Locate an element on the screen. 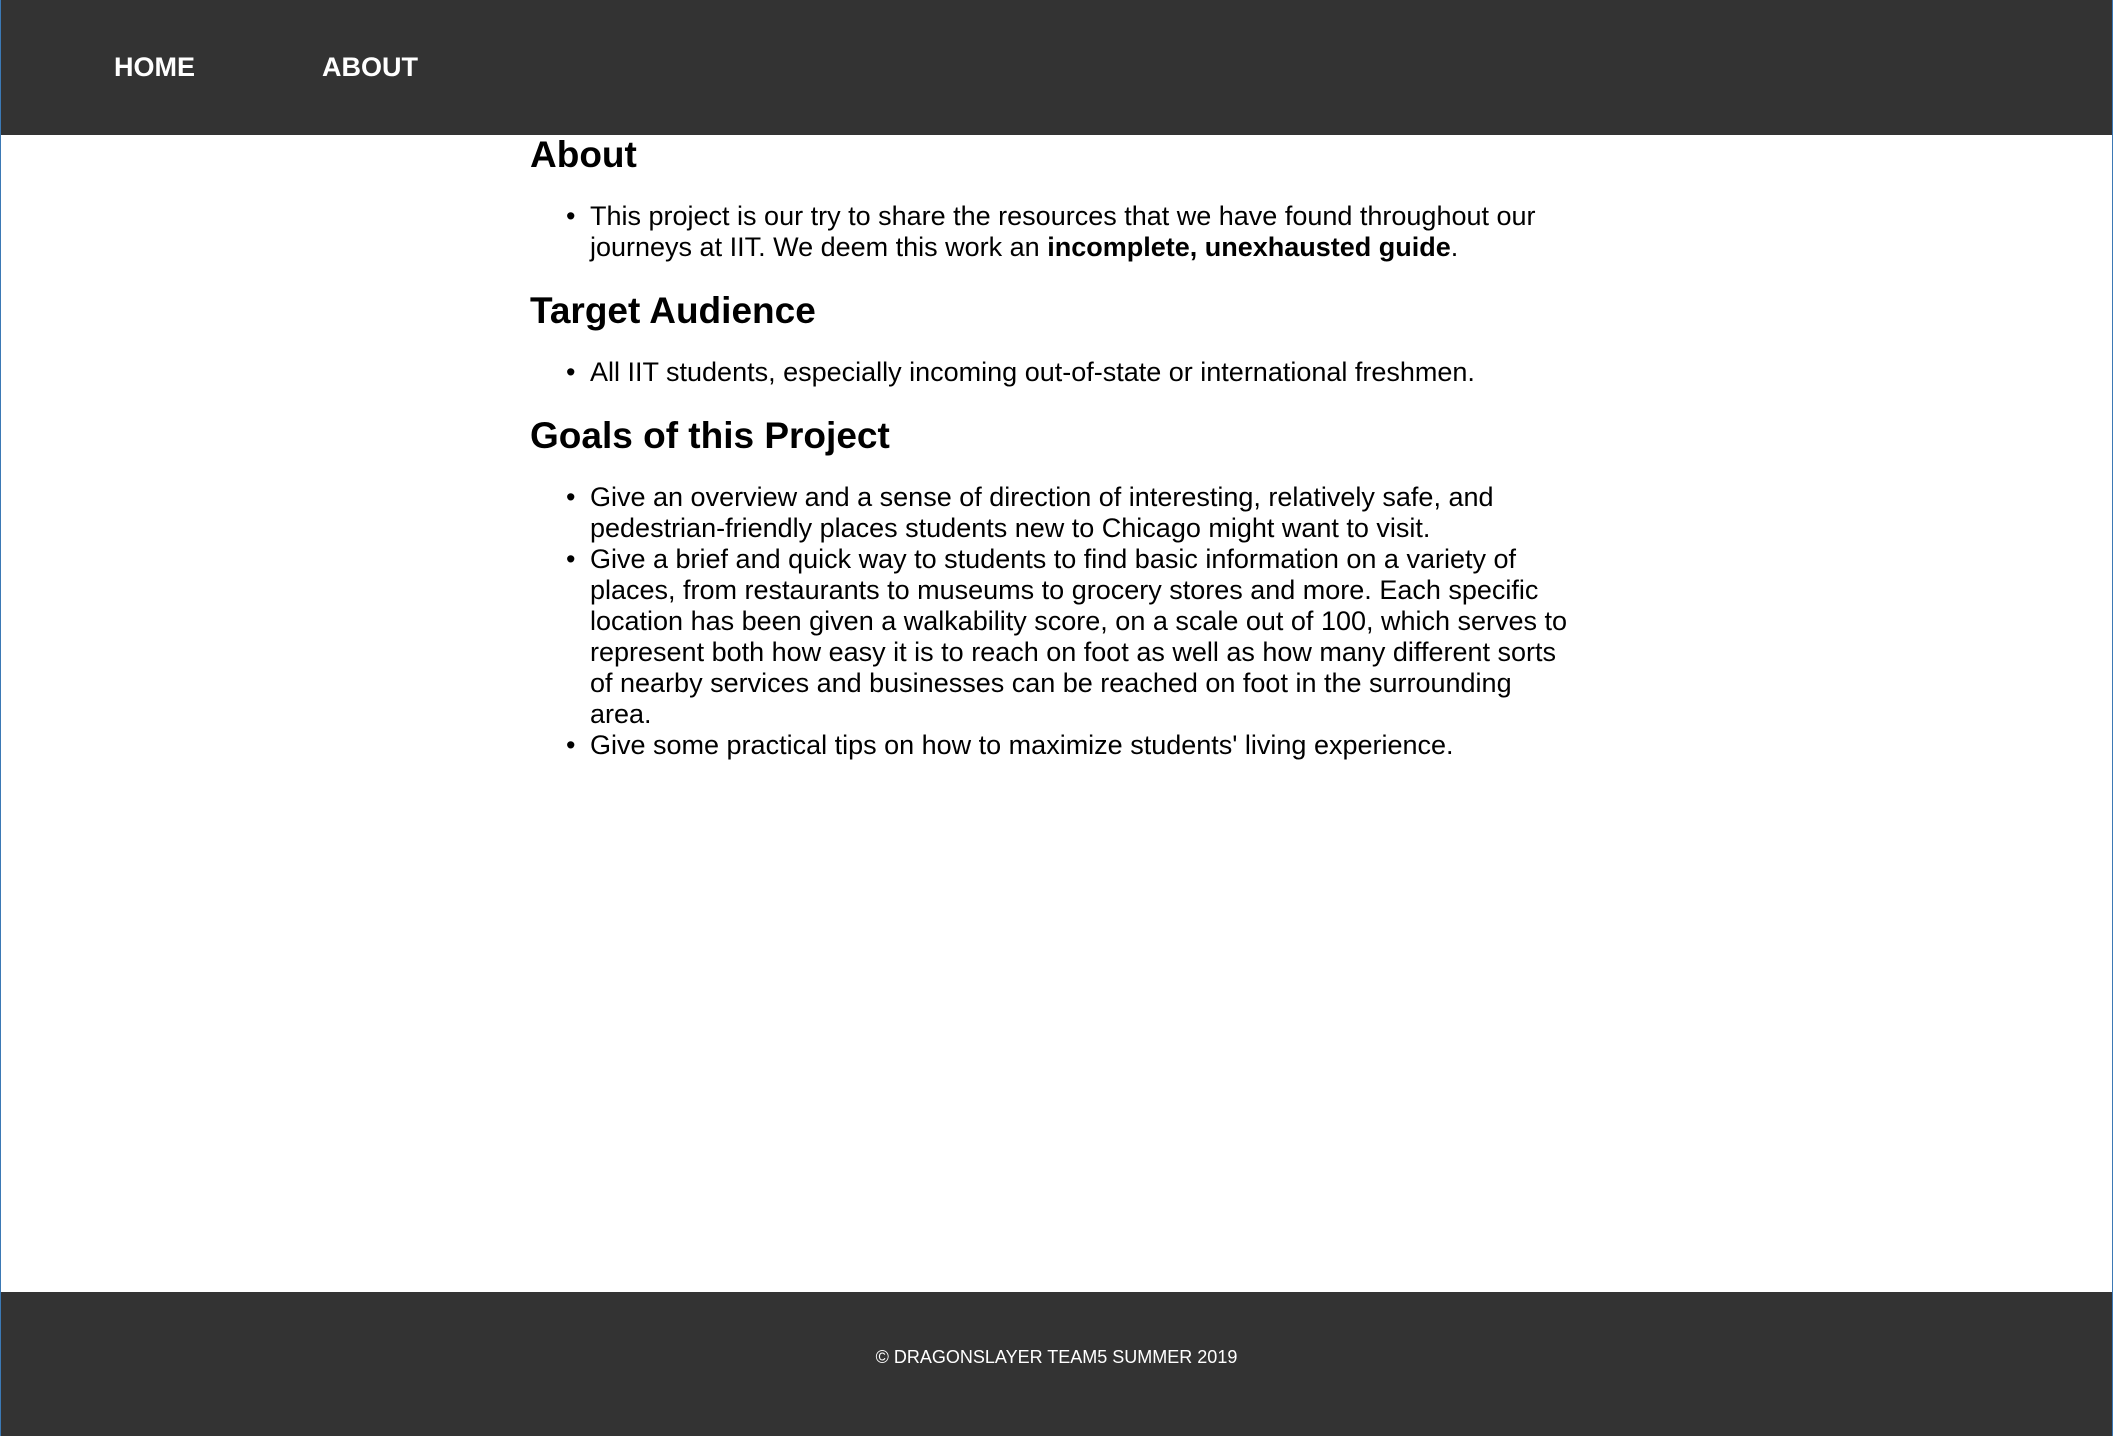 The image size is (2115, 1436). footer: © DRAGONSLAYER TEAM5 SUMMER 2019 is located at coordinates (1056, 1364).